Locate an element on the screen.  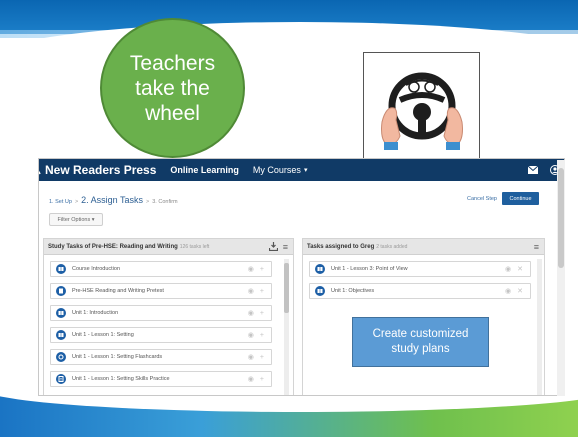
step-breadcrumb: 1. Set Up > 2. Assign Tasks > 3. Confirm is located at coordinates (113, 200).